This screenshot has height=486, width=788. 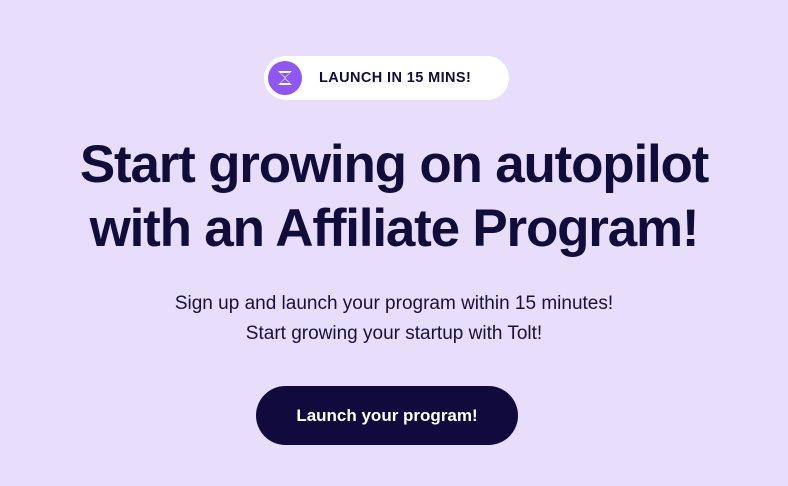 What do you see at coordinates (394, 164) in the screenshot?
I see `headline-line-1: Start growing on autopilot` at bounding box center [394, 164].